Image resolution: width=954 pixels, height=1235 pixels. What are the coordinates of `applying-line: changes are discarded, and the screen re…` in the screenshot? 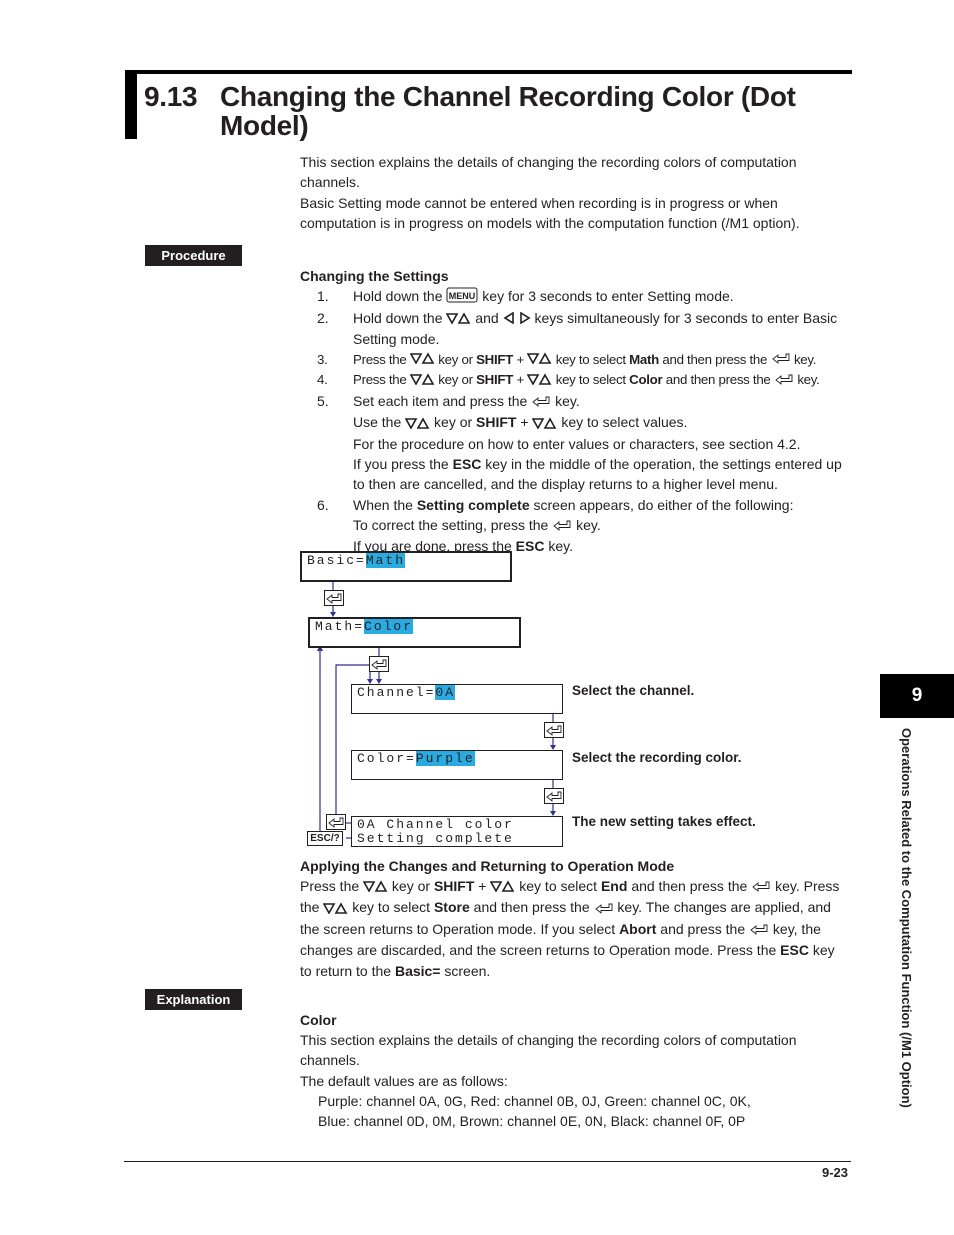 It's located at (580, 950).